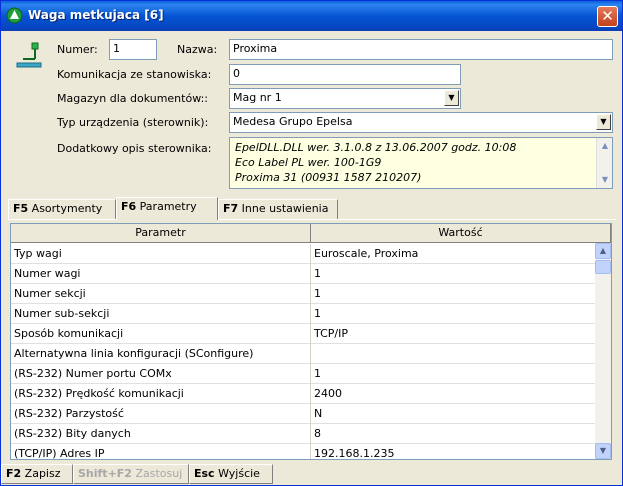 This screenshot has width=623, height=486. What do you see at coordinates (197, 49) in the screenshot?
I see `nazwa-label: Nazwa:` at bounding box center [197, 49].